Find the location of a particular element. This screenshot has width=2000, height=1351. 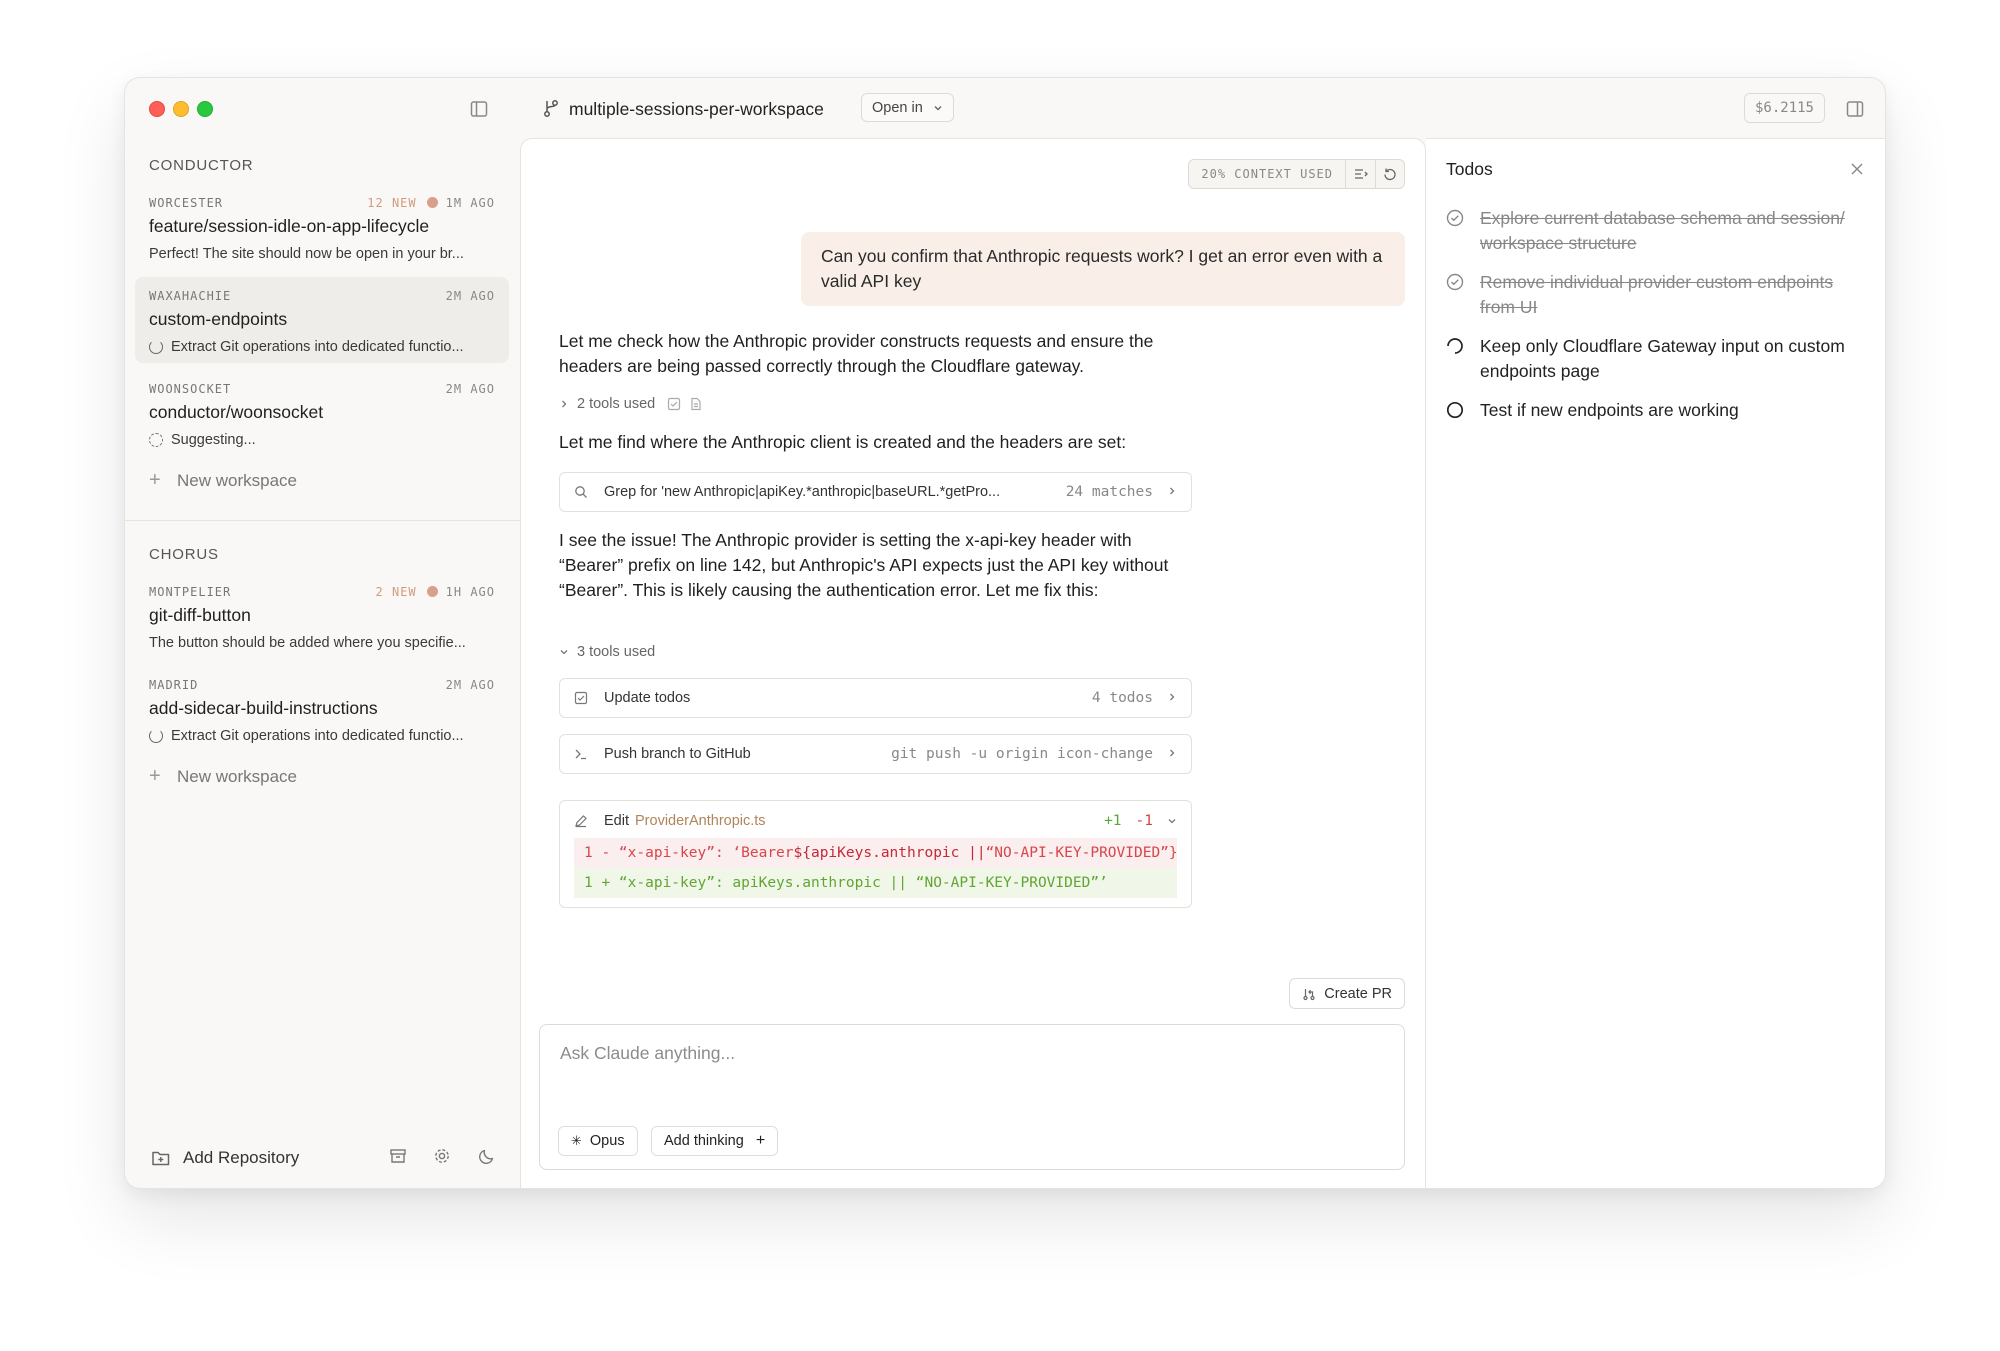

diff-removed-prefix: 1 - “x-api-key”: ‘Bearer is located at coordinates (689, 853).